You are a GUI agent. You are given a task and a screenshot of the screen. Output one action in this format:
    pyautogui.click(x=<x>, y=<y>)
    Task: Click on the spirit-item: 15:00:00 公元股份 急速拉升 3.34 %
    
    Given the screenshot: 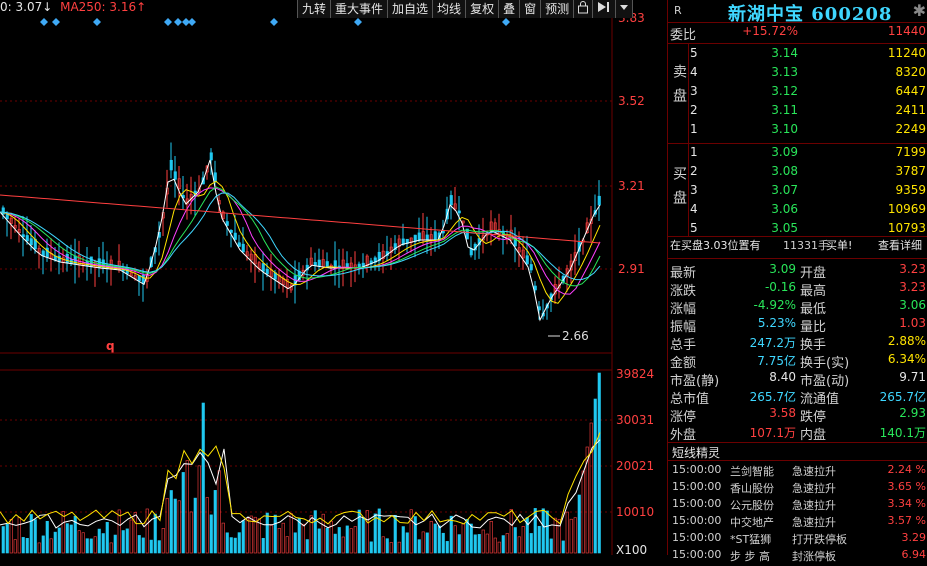 What is the action you would take?
    pyautogui.click(x=797, y=506)
    